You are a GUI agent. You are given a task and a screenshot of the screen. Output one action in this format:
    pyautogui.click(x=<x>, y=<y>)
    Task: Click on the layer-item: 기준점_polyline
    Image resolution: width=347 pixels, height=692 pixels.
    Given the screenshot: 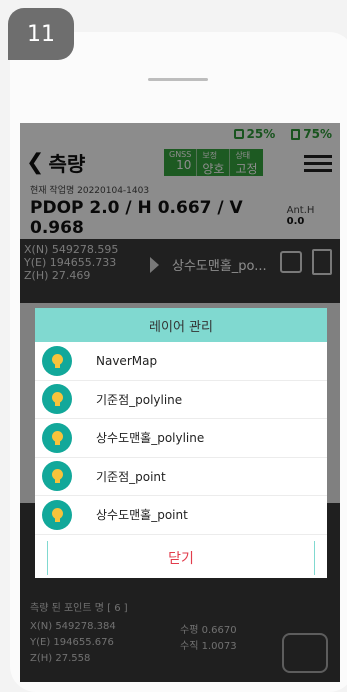 What is the action you would take?
    pyautogui.click(x=181, y=400)
    